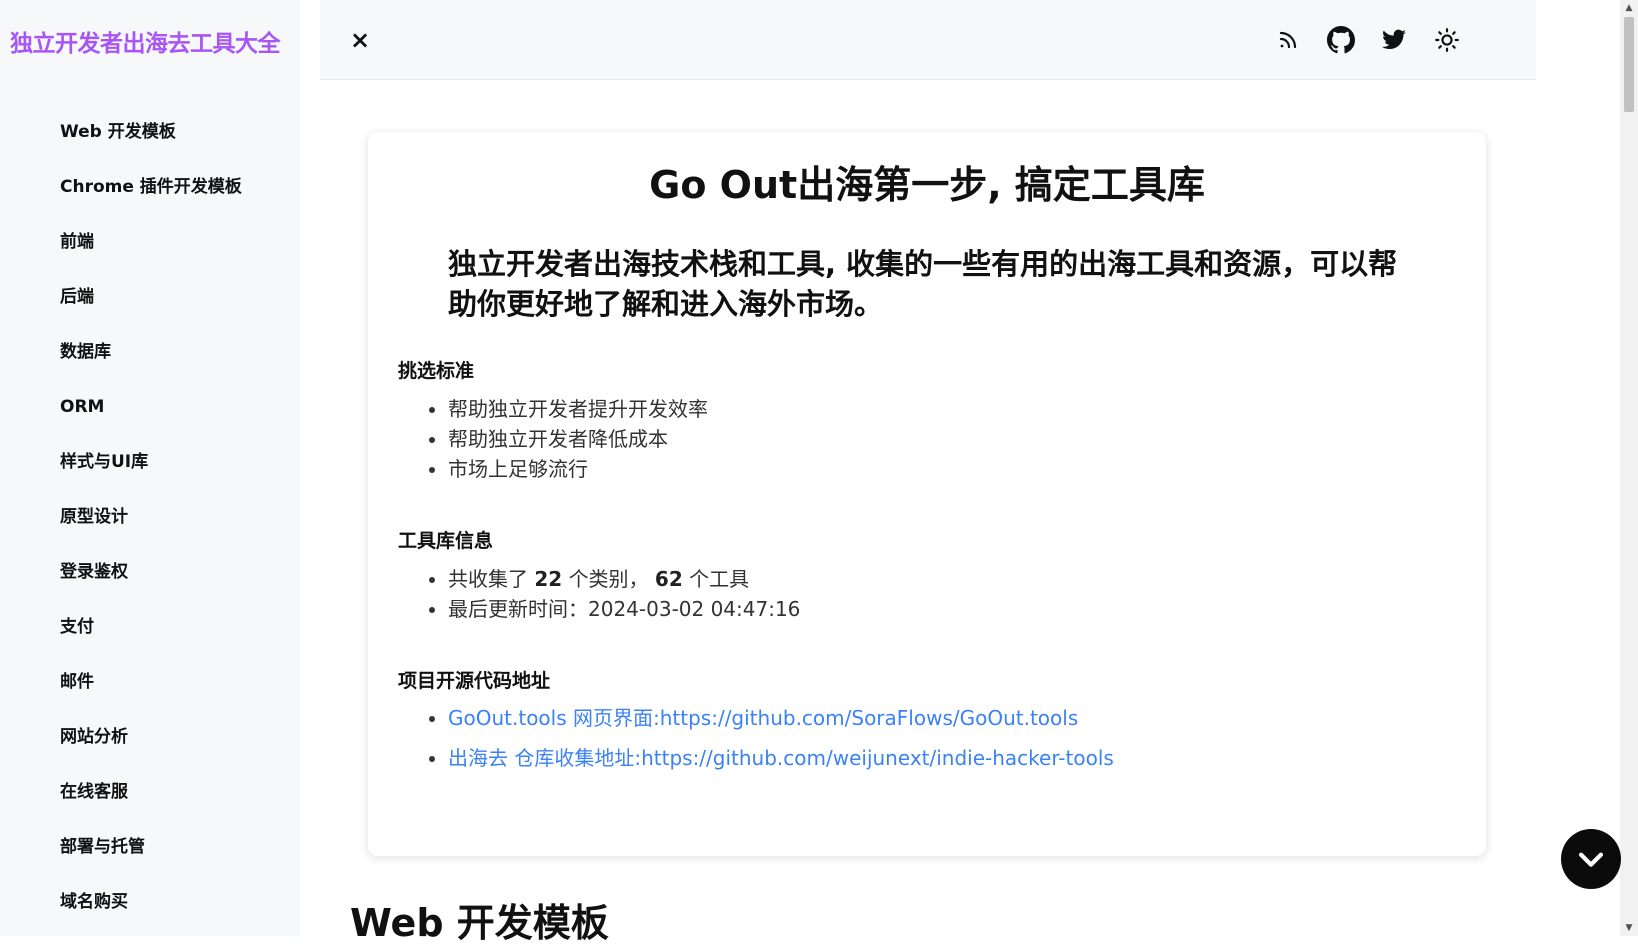 The height and width of the screenshot is (947, 1638). I want to click on collected-prefix: 共收集了, so click(488, 579).